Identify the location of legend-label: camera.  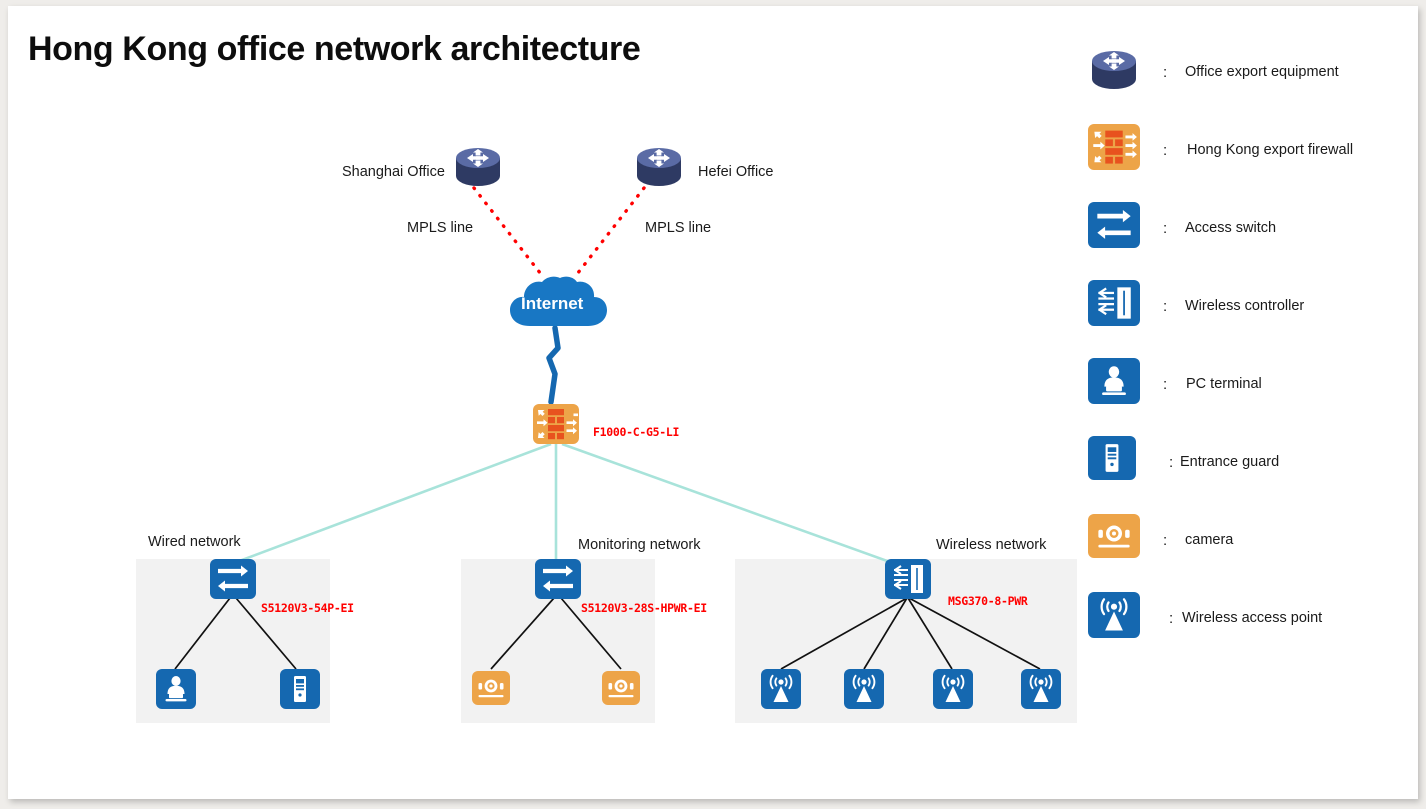
(1209, 540).